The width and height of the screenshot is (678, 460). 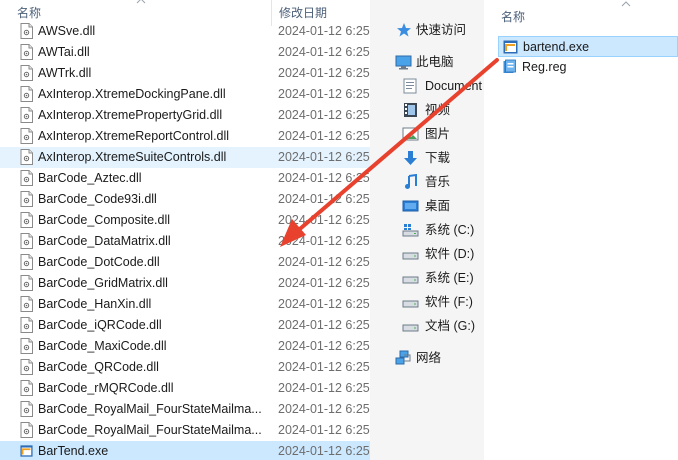 What do you see at coordinates (90, 178) in the screenshot?
I see `file-name: BarCode_Aztec.dll` at bounding box center [90, 178].